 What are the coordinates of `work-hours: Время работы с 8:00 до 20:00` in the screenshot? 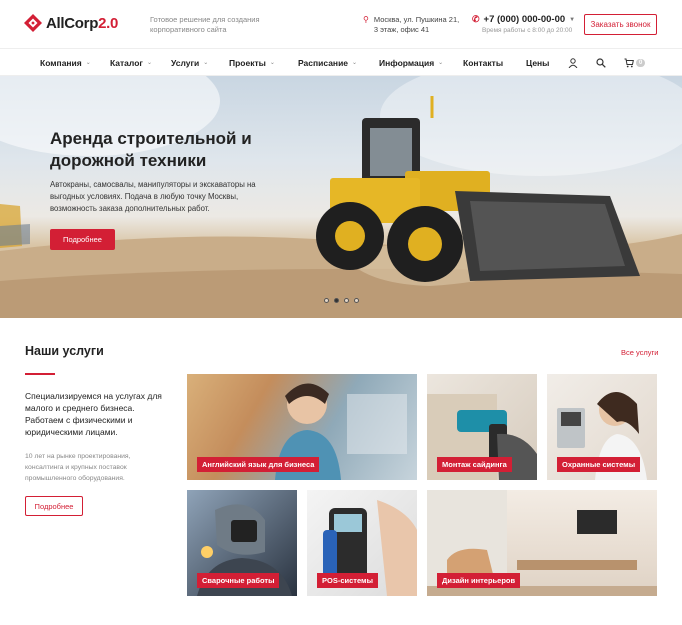 It's located at (527, 30).